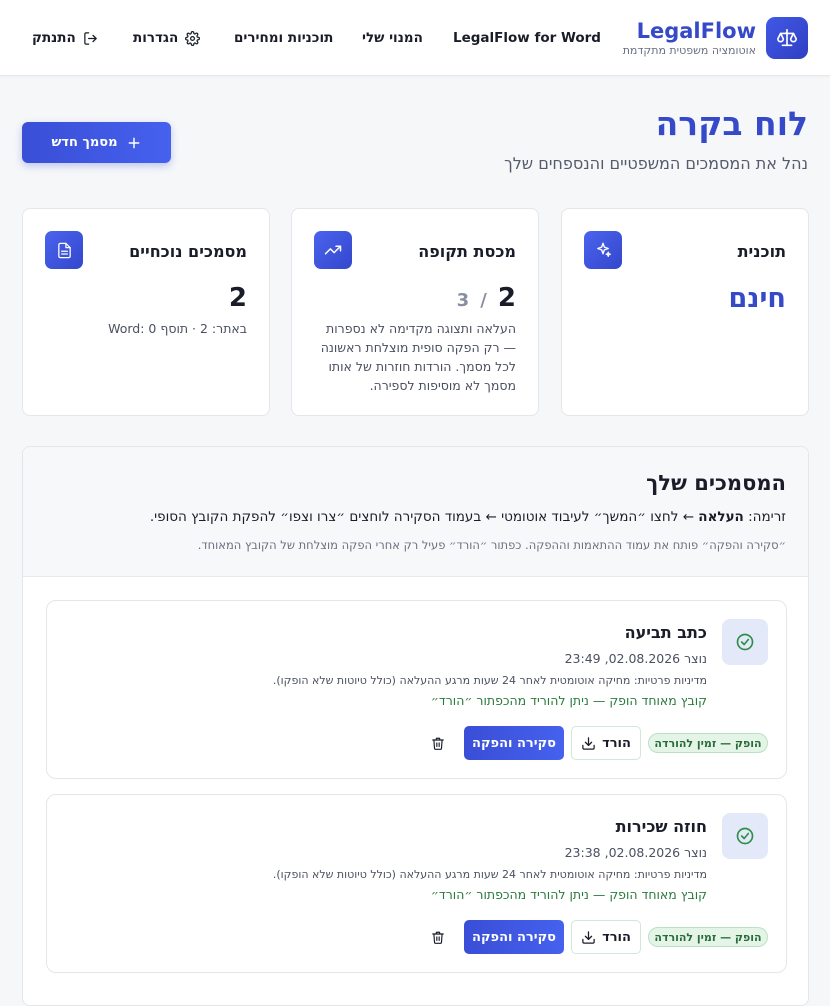 This screenshot has height=1006, width=830. I want to click on plan-card: תוכנית חינם, so click(685, 312).